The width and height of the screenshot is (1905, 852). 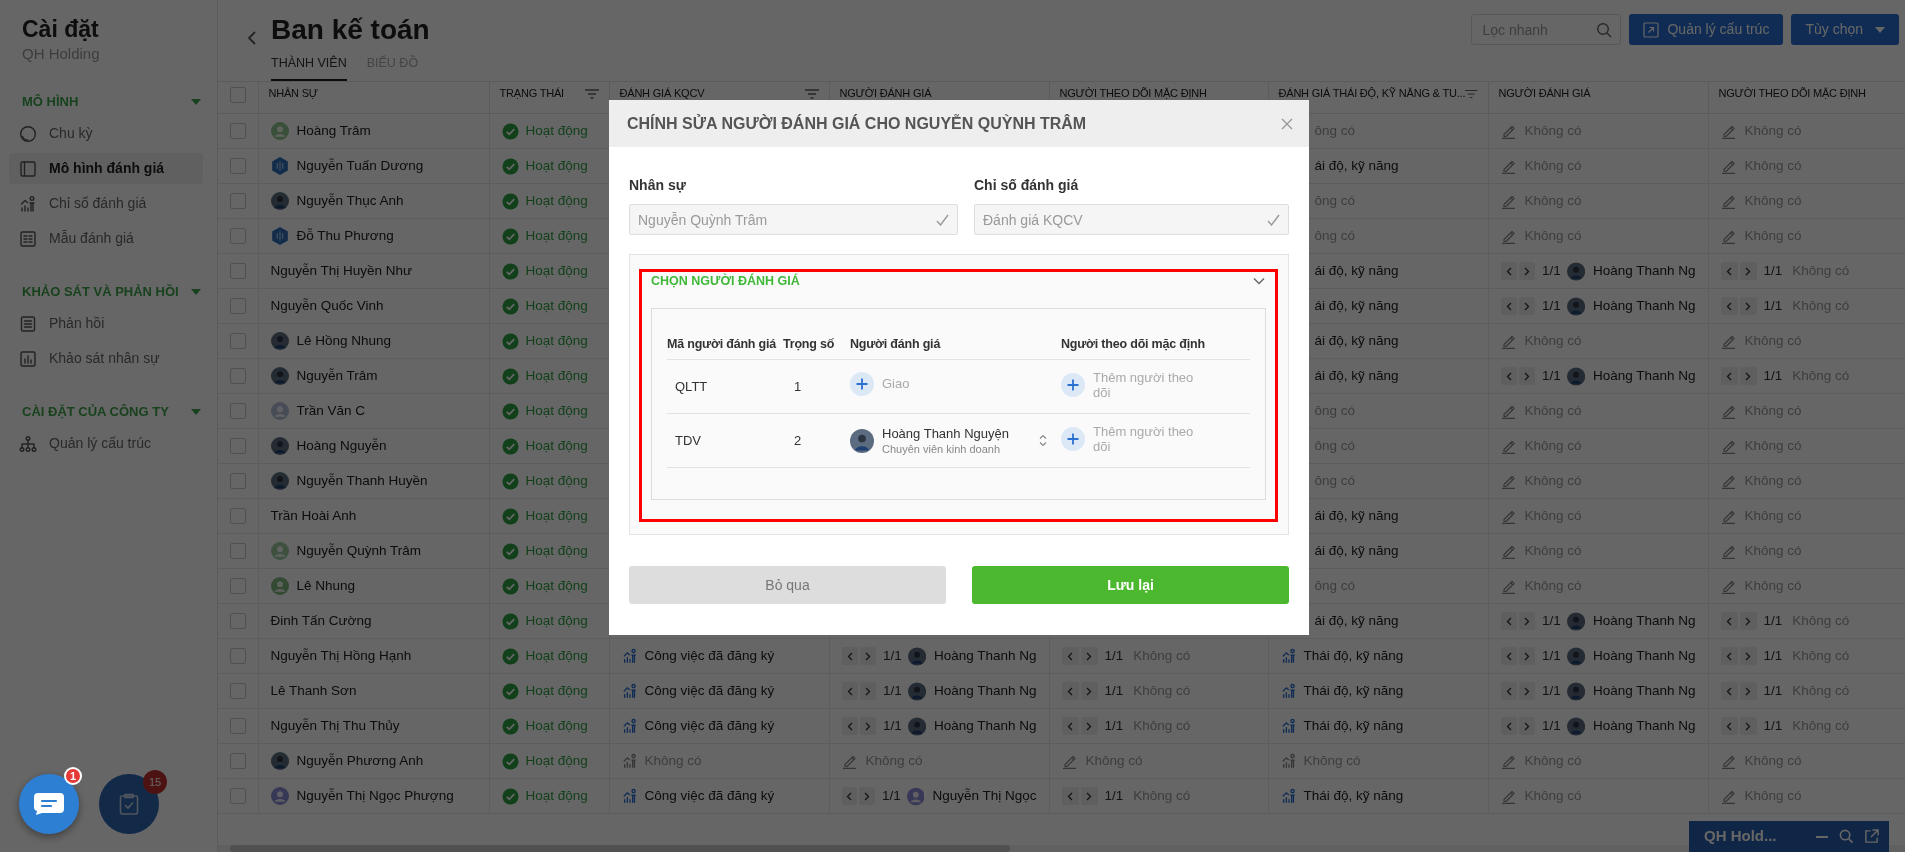 What do you see at coordinates (1551, 620) in the screenshot?
I see `page-counter: 1/1` at bounding box center [1551, 620].